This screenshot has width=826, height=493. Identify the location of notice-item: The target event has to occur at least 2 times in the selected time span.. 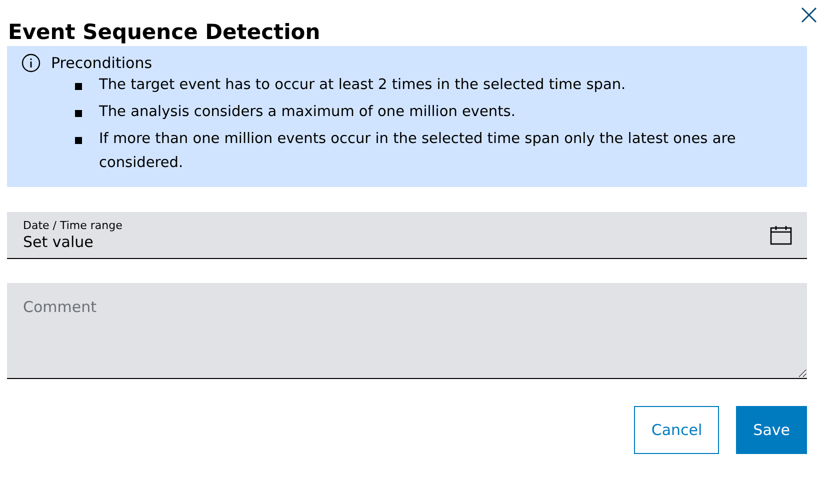
(362, 85).